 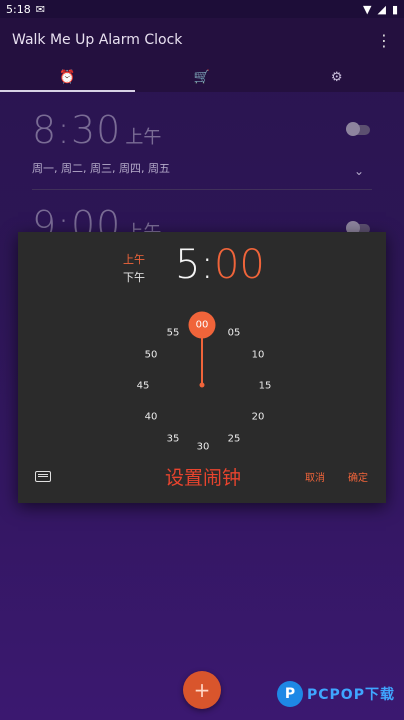 I want to click on minute-30: 30, so click(x=203, y=447).